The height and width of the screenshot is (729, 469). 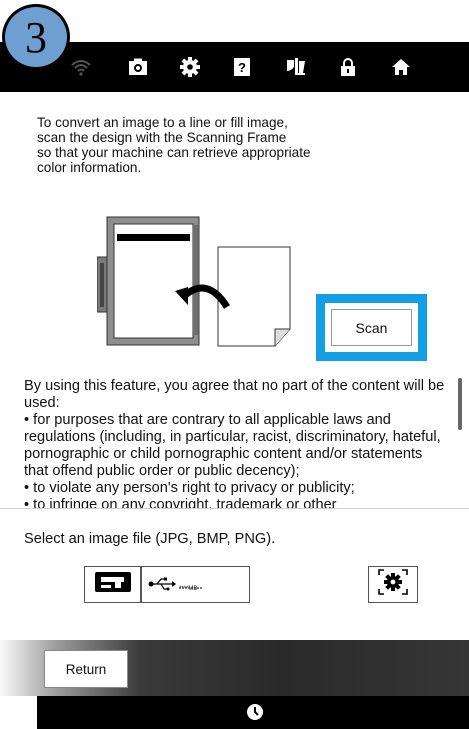 I want to click on wifi-icon, so click(x=81, y=67).